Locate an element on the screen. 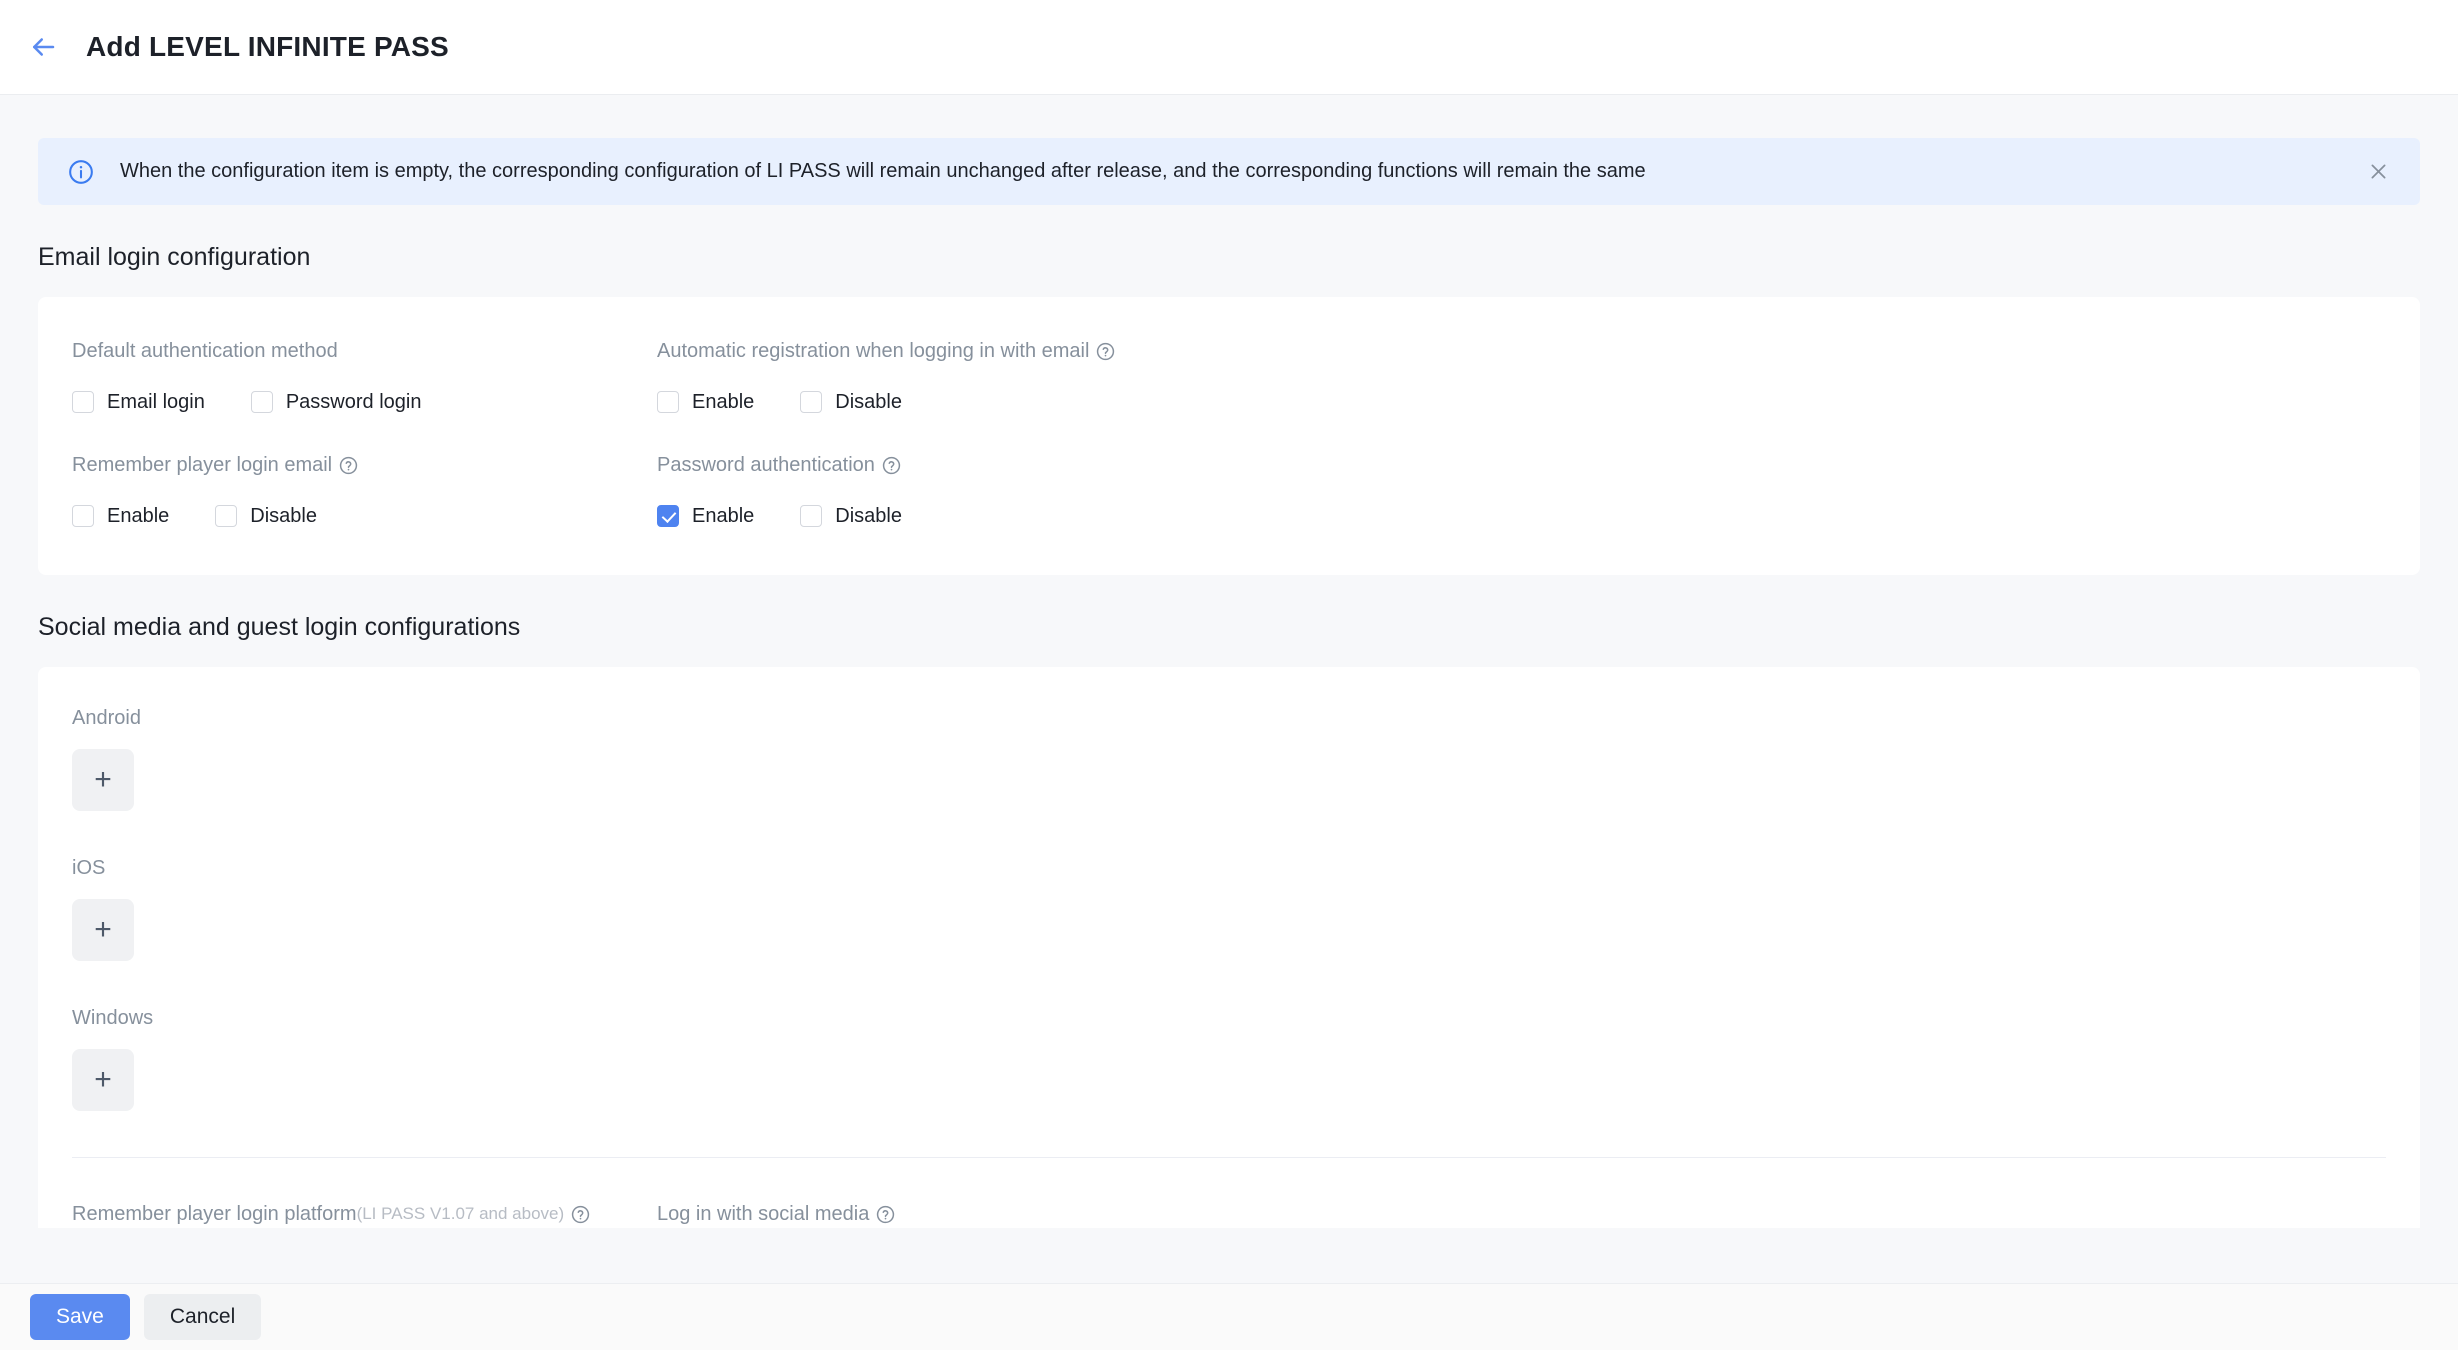  field-label: Remember player login email is located at coordinates (364, 465).